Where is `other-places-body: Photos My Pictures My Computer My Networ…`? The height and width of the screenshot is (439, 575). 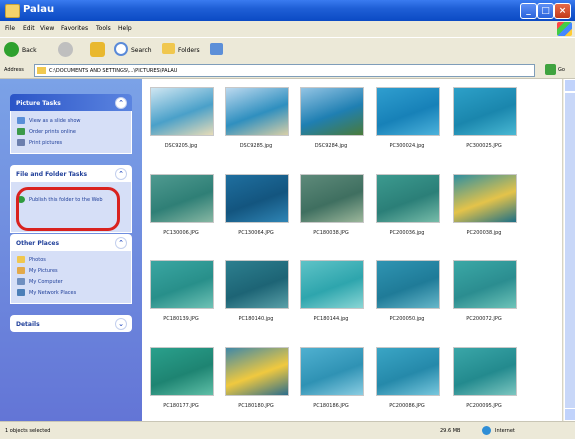
other-places-body: Photos My Pictures My Computer My Networ… is located at coordinates (71, 277).